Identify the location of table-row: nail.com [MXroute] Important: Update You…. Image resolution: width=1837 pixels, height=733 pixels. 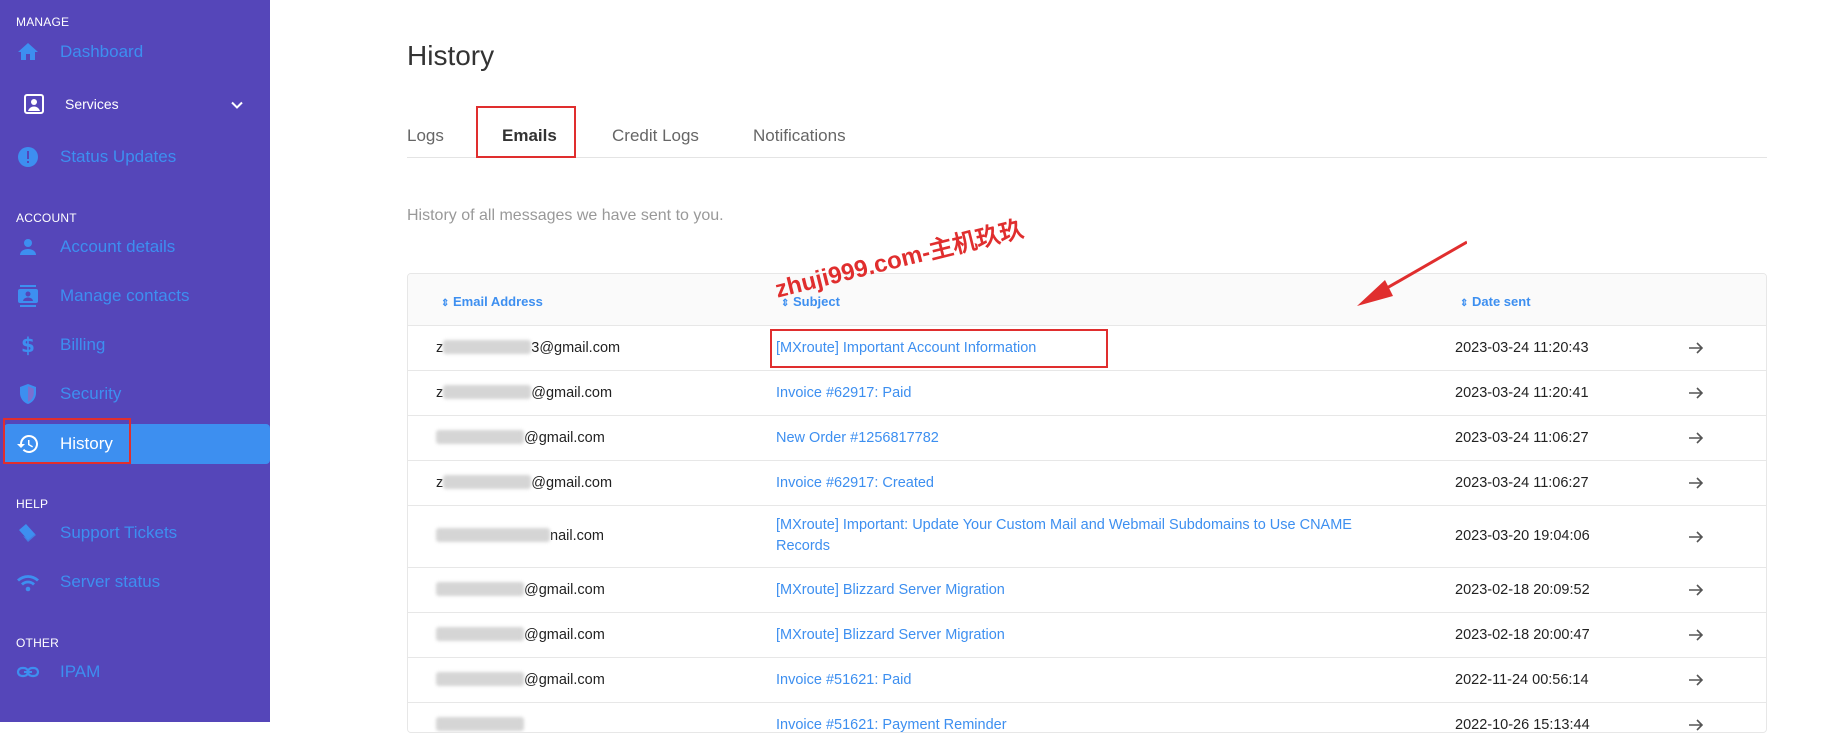
(1087, 537).